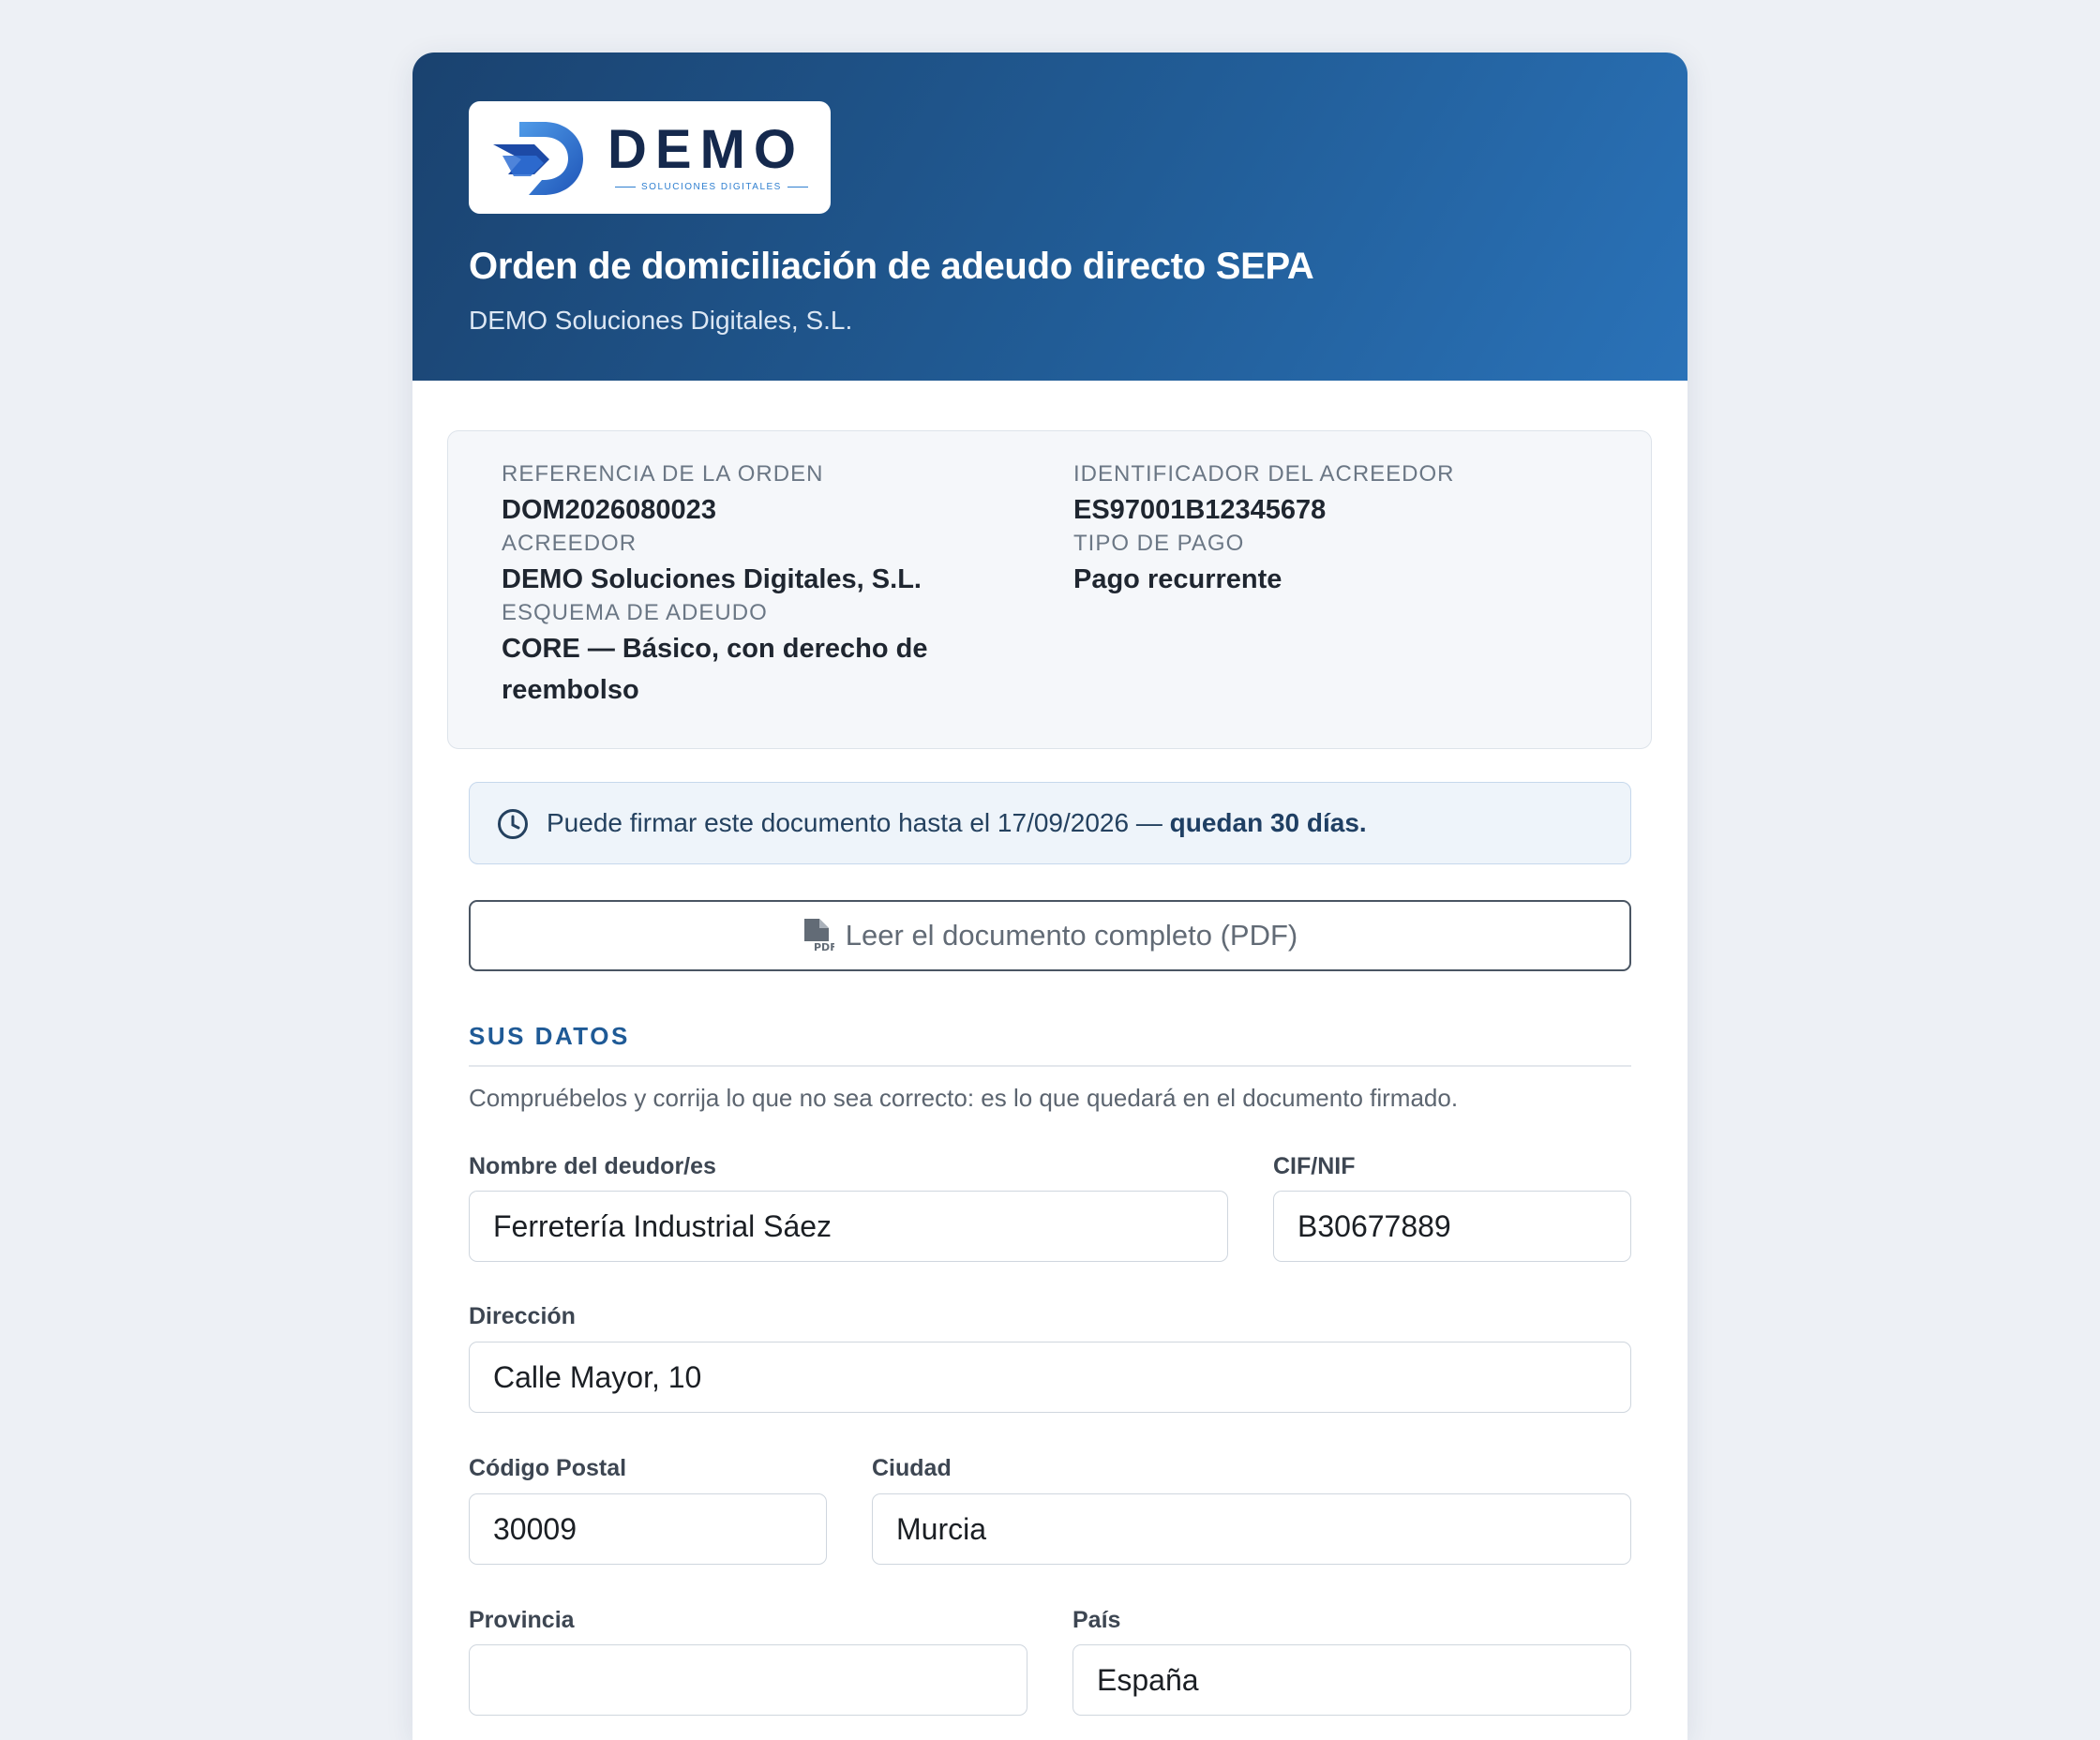  Describe the element at coordinates (1050, 1377) in the screenshot. I see `address-input` at that location.